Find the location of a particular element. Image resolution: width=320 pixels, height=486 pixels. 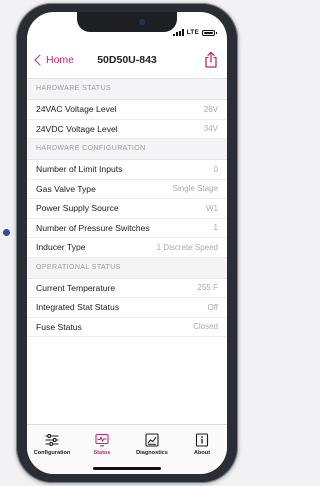

row-label: 24VAC Voltage Level is located at coordinates (76, 109).